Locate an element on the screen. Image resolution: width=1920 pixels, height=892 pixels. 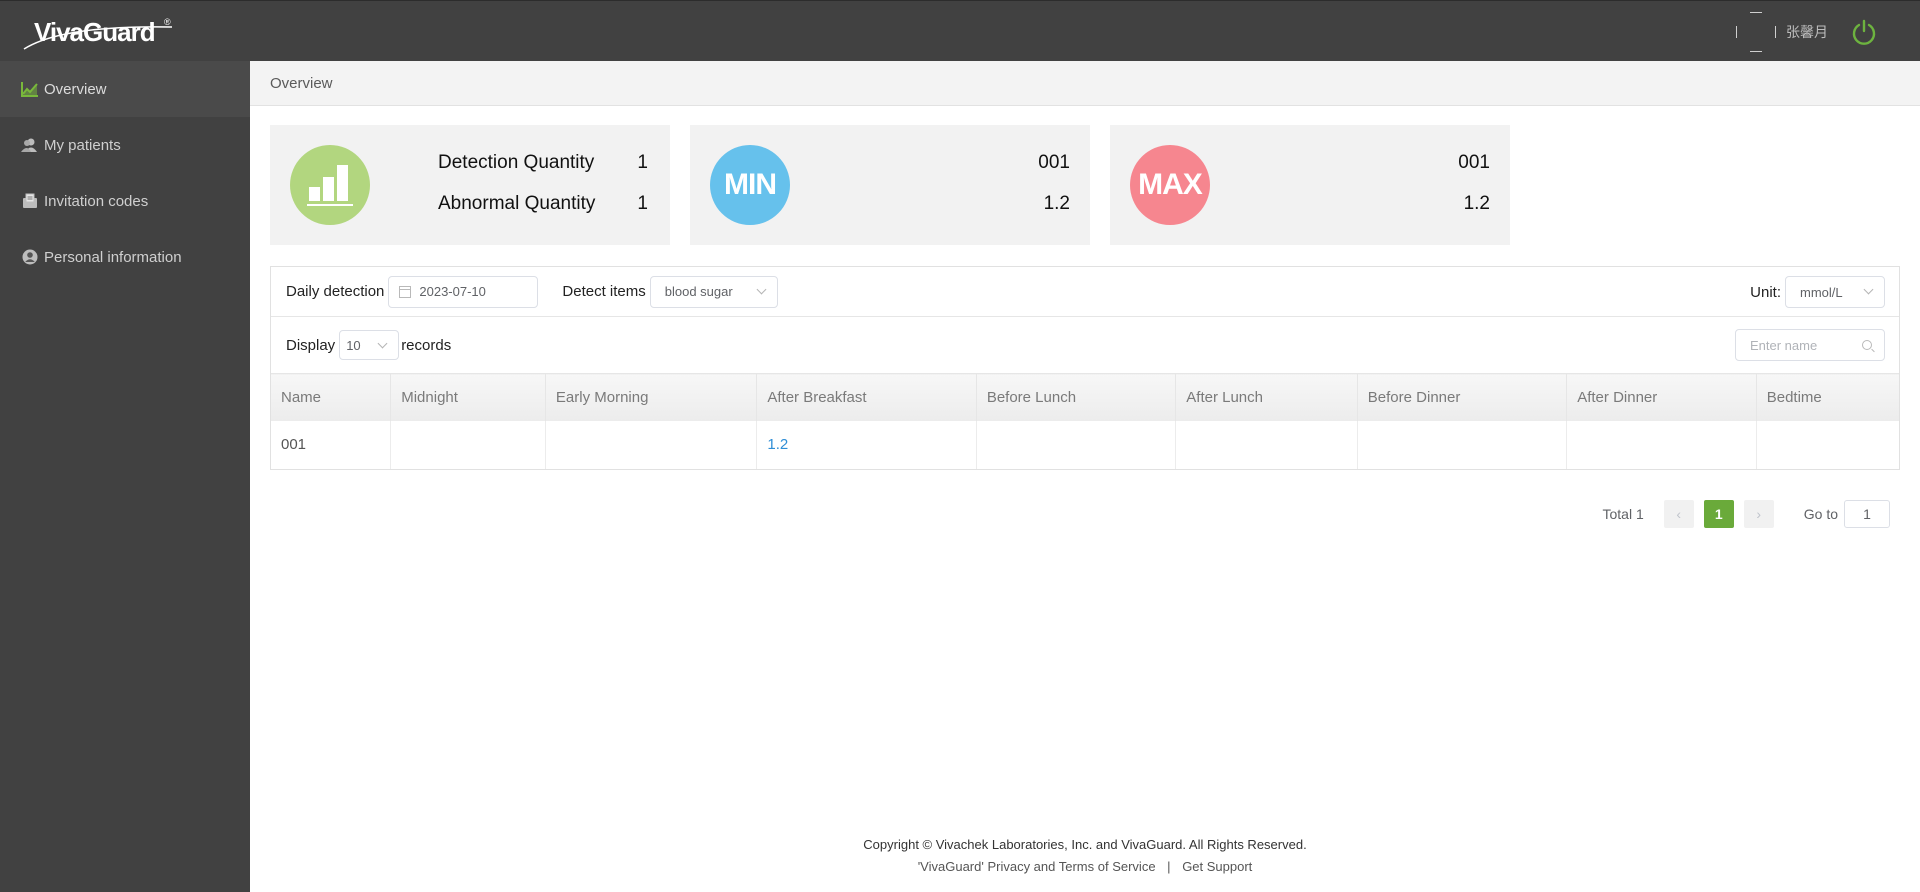
column-header: Midnight is located at coordinates (468, 397).